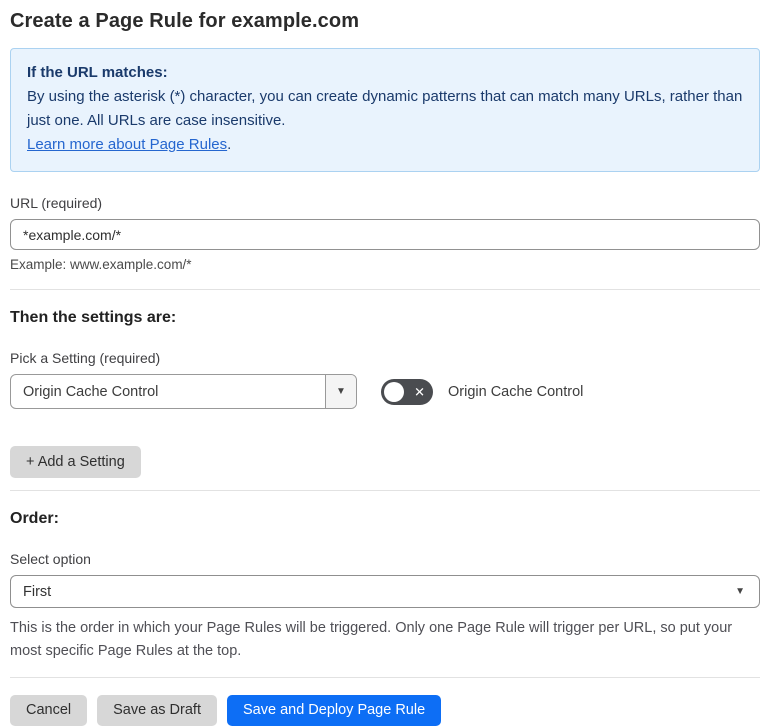 Image resolution: width=770 pixels, height=726 pixels. I want to click on url-label: URL (required), so click(56, 203).